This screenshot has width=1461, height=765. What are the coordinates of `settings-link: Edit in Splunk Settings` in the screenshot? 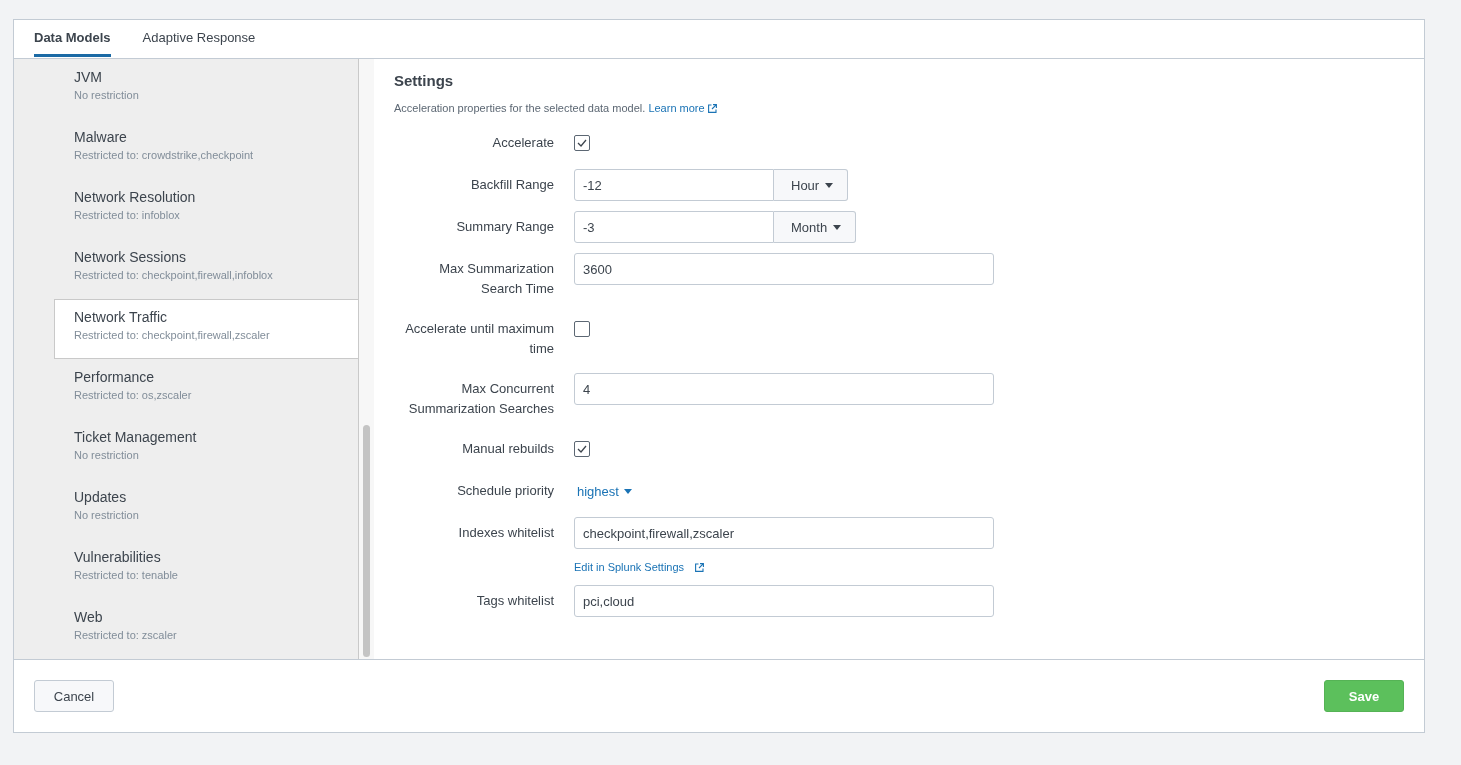 It's located at (639, 567).